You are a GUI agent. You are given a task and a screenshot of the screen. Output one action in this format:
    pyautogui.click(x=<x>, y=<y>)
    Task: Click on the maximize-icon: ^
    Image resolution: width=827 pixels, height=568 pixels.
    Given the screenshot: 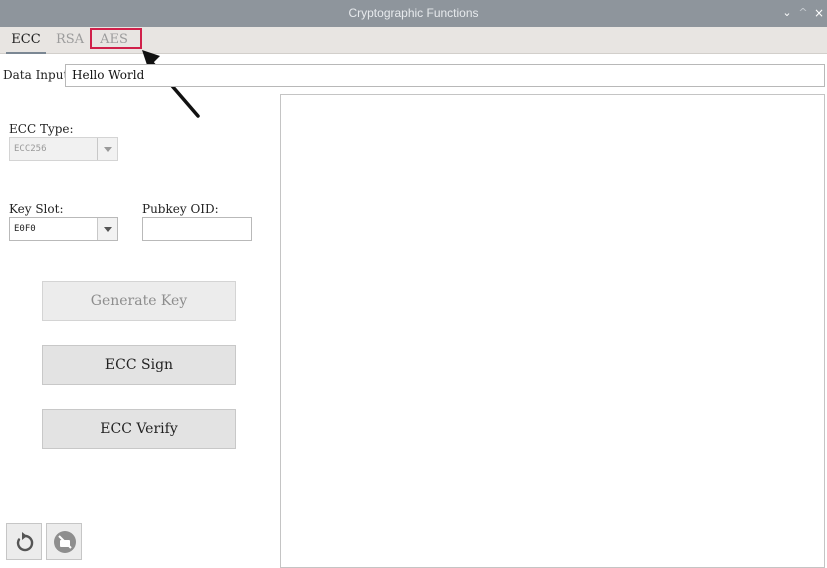 What is the action you would take?
    pyautogui.click(x=803, y=13)
    